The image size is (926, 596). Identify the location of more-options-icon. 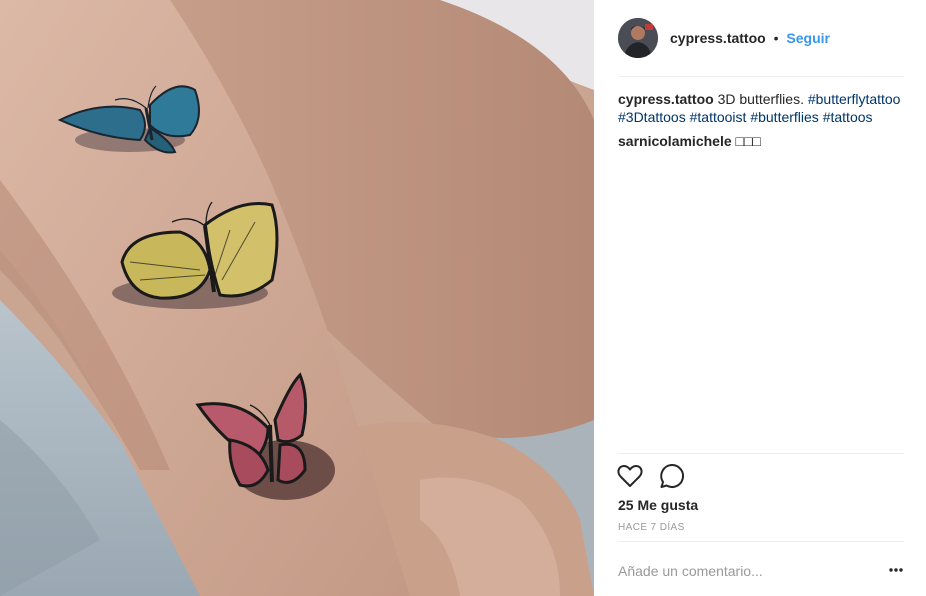
(896, 570).